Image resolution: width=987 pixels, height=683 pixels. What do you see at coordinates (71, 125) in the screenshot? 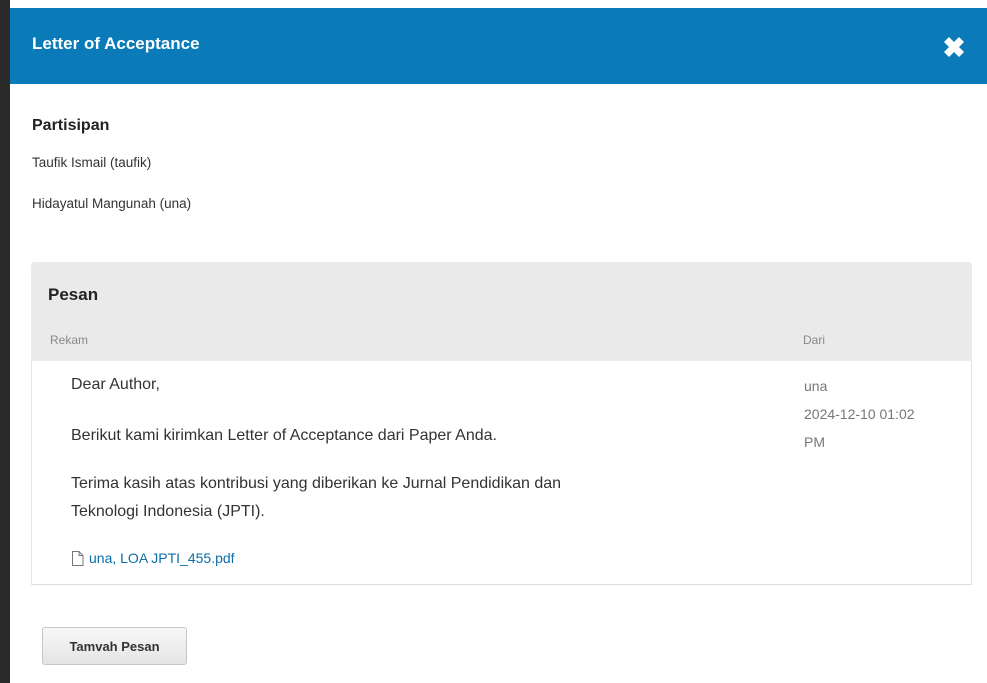
I see `participants-heading: Partisipan` at bounding box center [71, 125].